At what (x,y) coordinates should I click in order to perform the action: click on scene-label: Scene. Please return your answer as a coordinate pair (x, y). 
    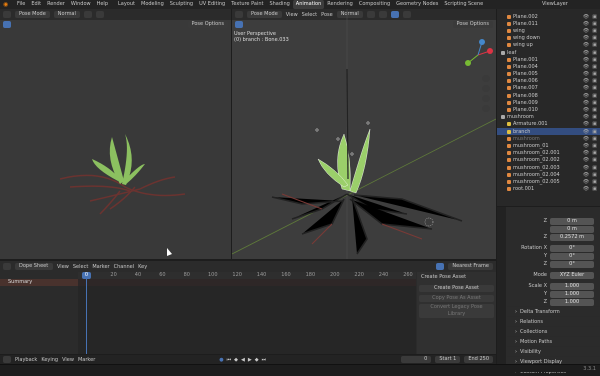
    Looking at the image, I should click on (475, 4).